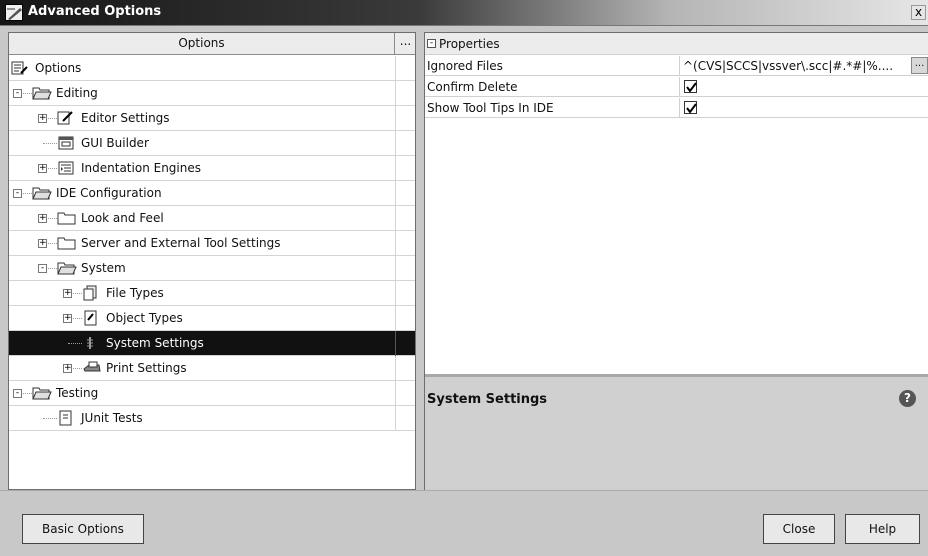 This screenshot has height=556, width=928. What do you see at coordinates (676, 44) in the screenshot?
I see `properties-group-header: - Properties` at bounding box center [676, 44].